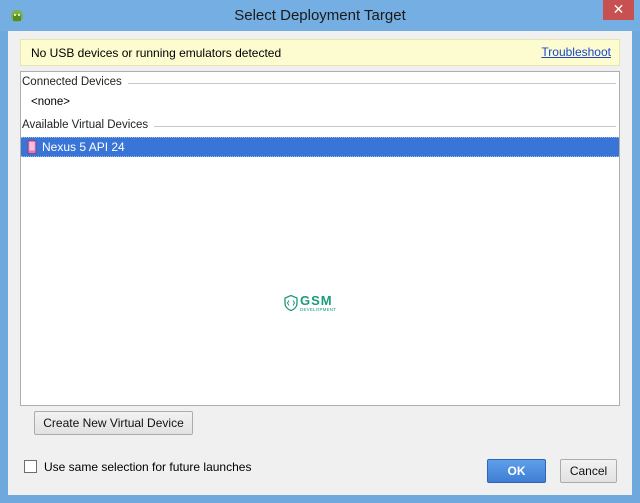 This screenshot has width=640, height=503. I want to click on connected-empty-item: <none>, so click(51, 102).